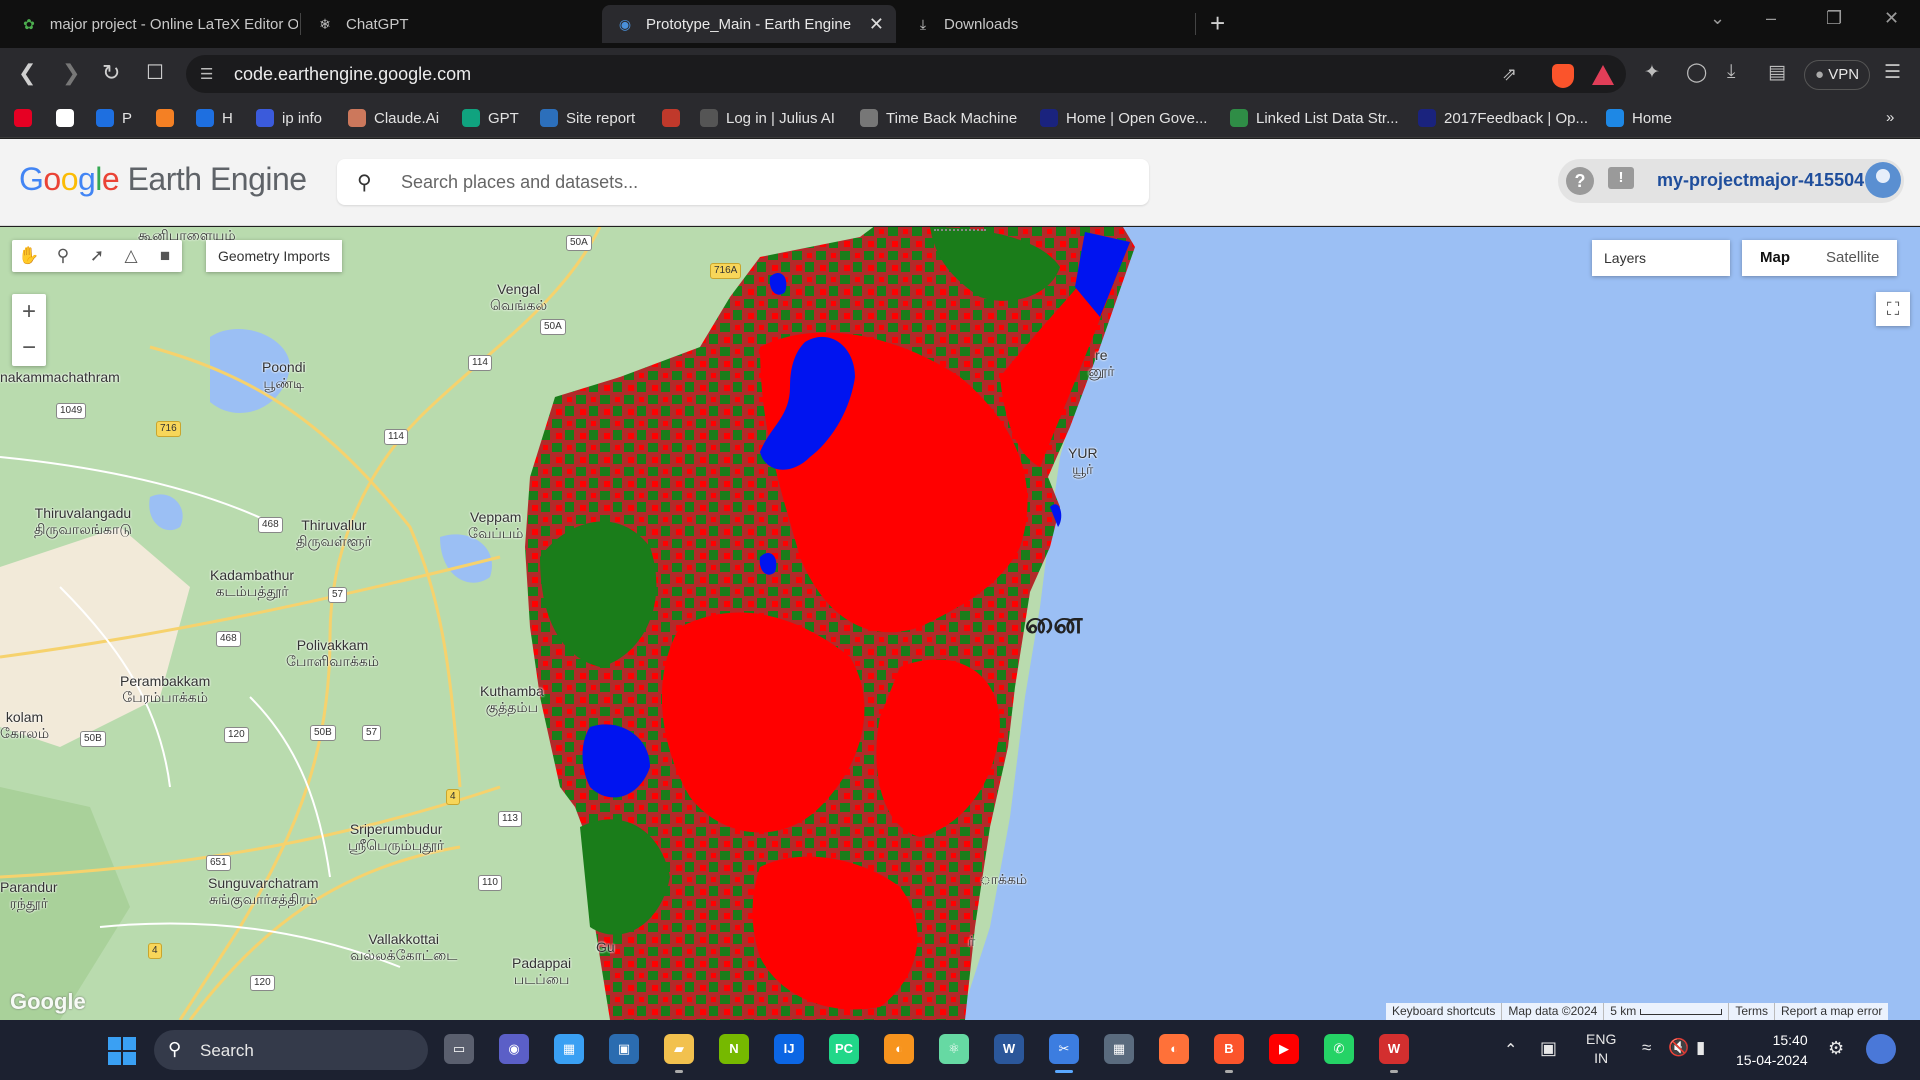 This screenshot has height=1080, width=1920. Describe the element at coordinates (352, 74) in the screenshot. I see `url-text: code.earthengine.google.com` at that location.